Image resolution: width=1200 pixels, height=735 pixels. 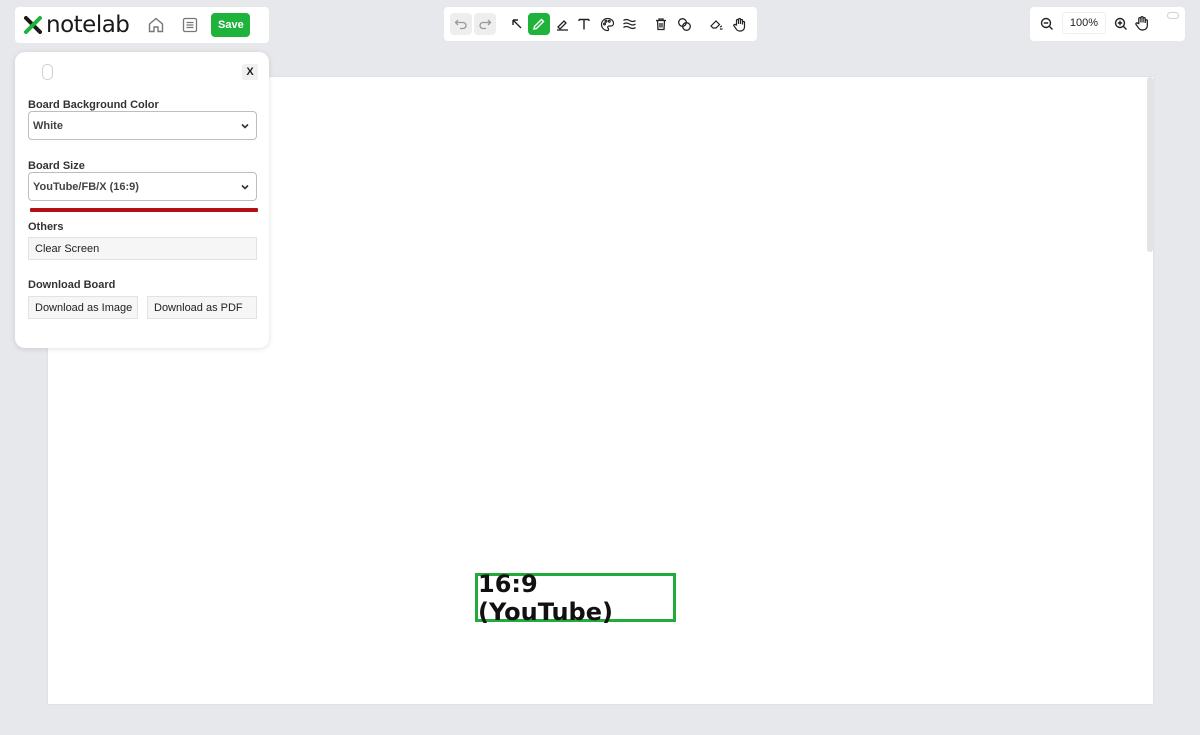 What do you see at coordinates (562, 24) in the screenshot?
I see `highlighter-icon` at bounding box center [562, 24].